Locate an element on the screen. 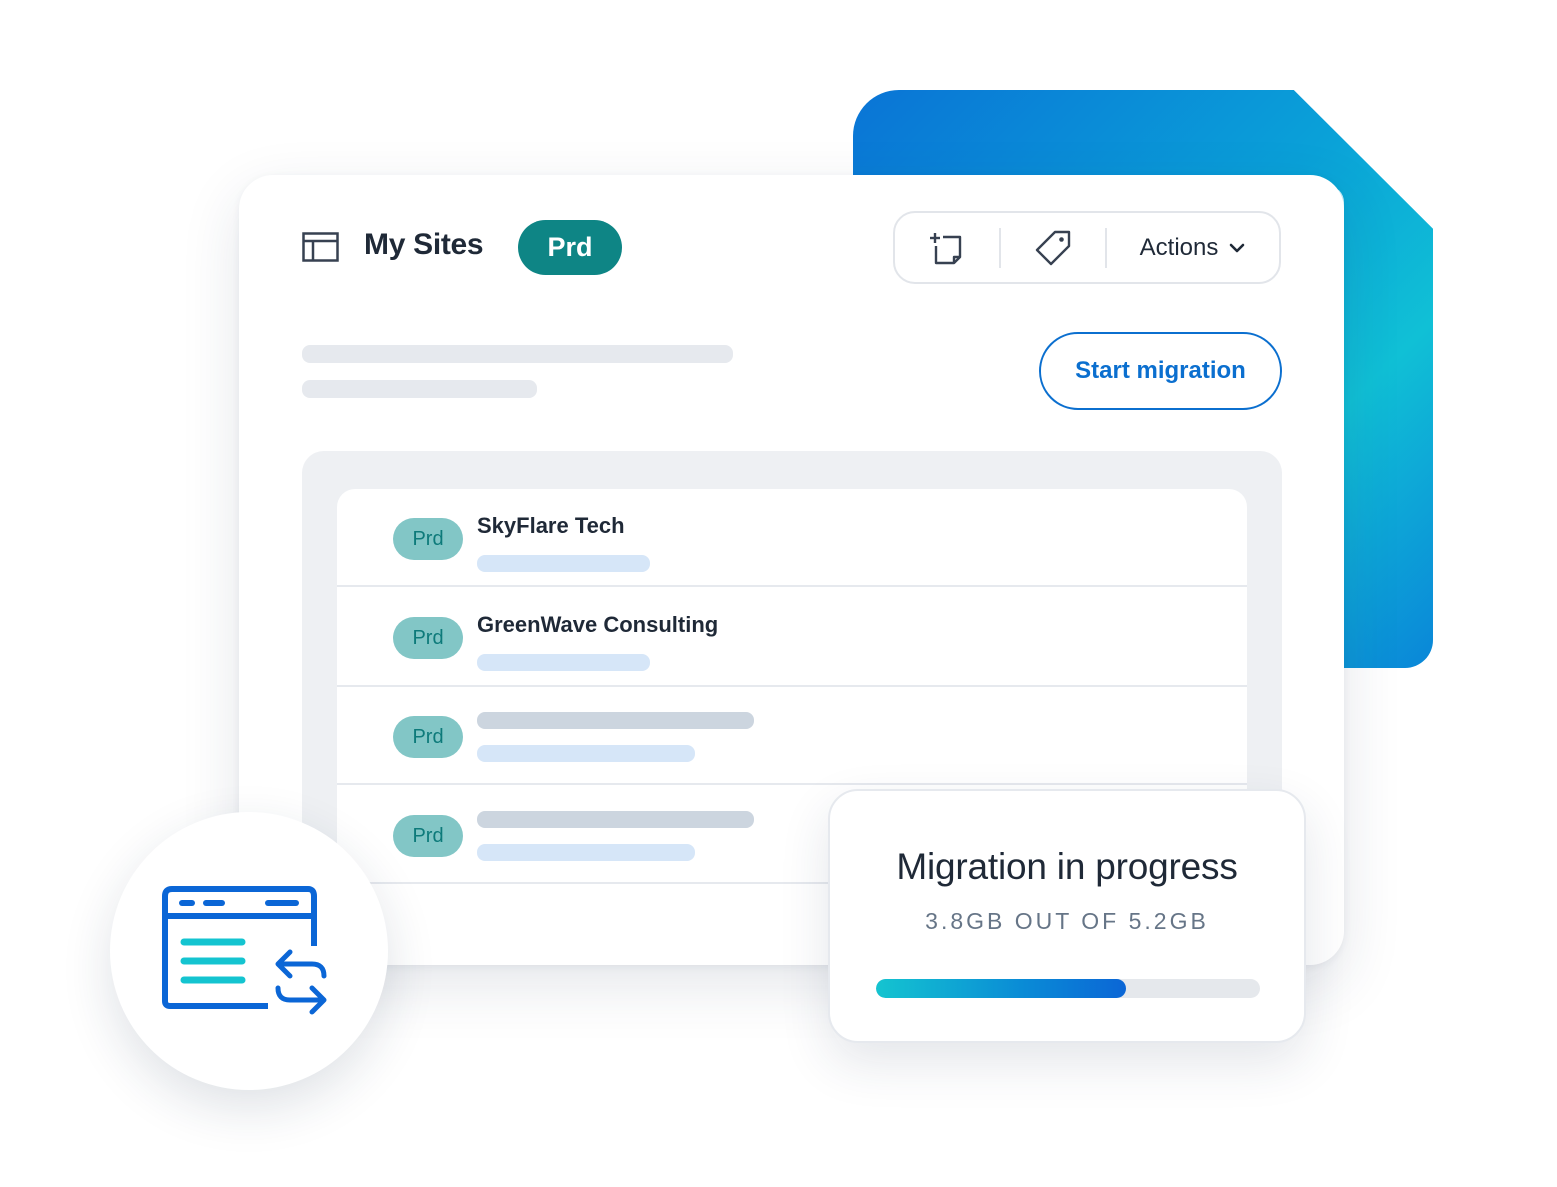 This screenshot has width=1557, height=1187. page-title: My Sites is located at coordinates (424, 244).